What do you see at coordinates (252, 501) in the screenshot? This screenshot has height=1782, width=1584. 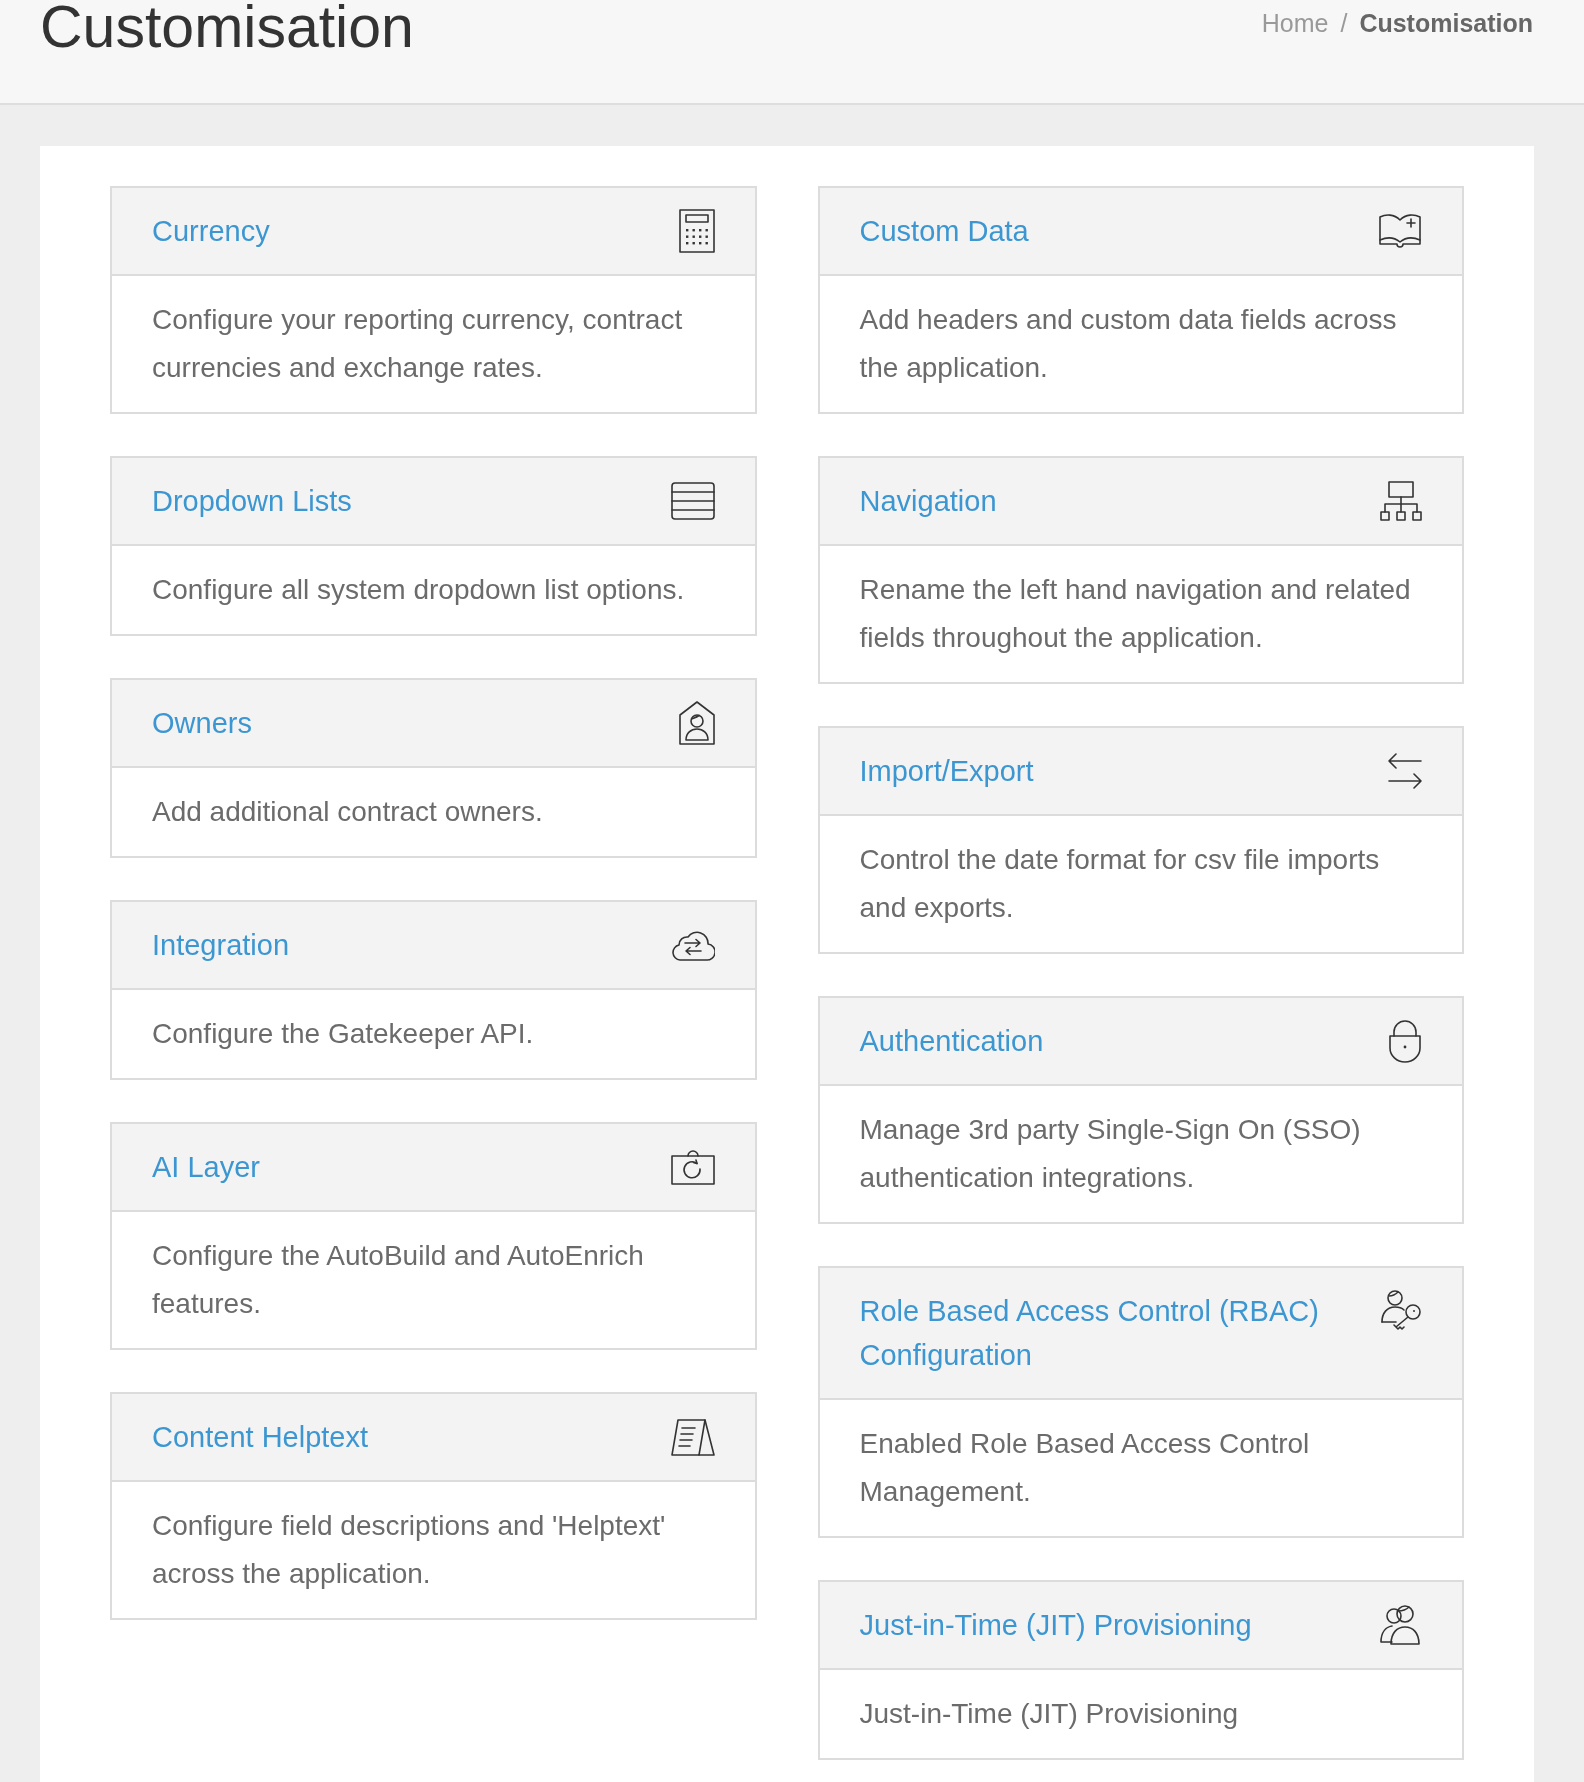 I see `card-title-link: Dropdown Lists` at bounding box center [252, 501].